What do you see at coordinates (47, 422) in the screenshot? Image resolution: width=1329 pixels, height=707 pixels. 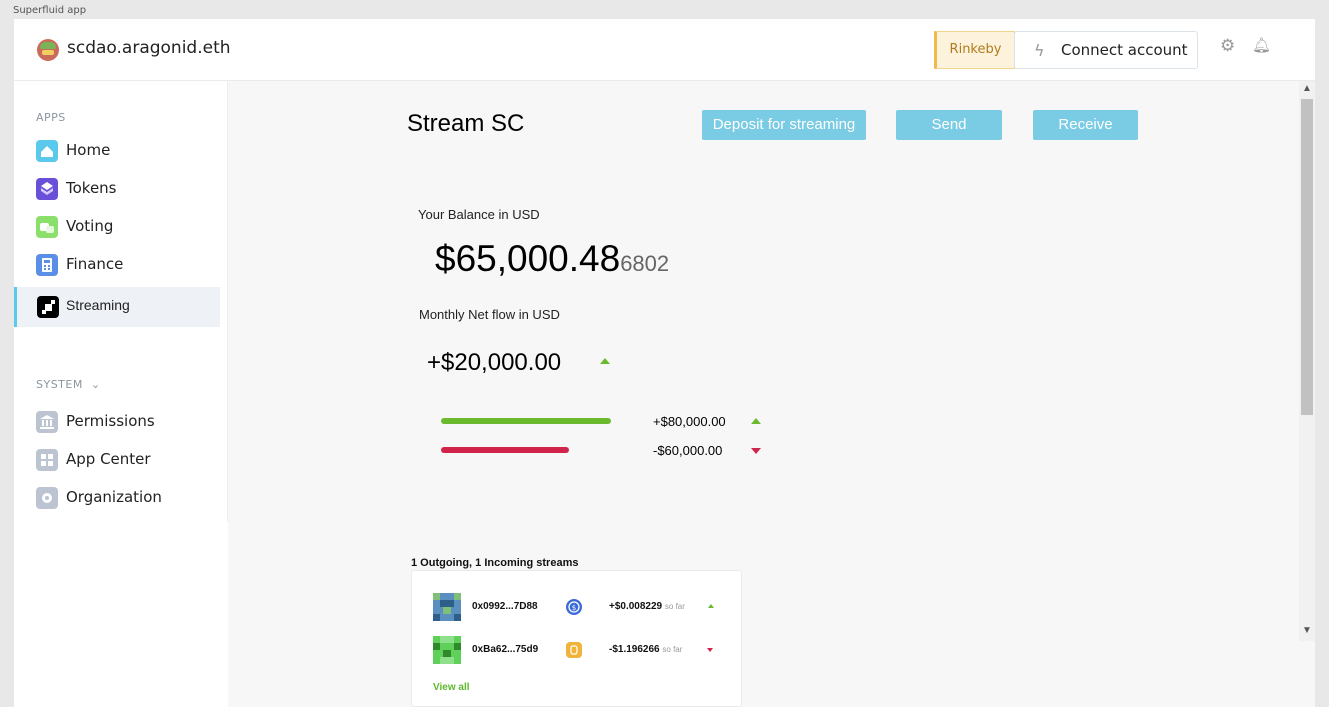 I see `permissions-icon` at bounding box center [47, 422].